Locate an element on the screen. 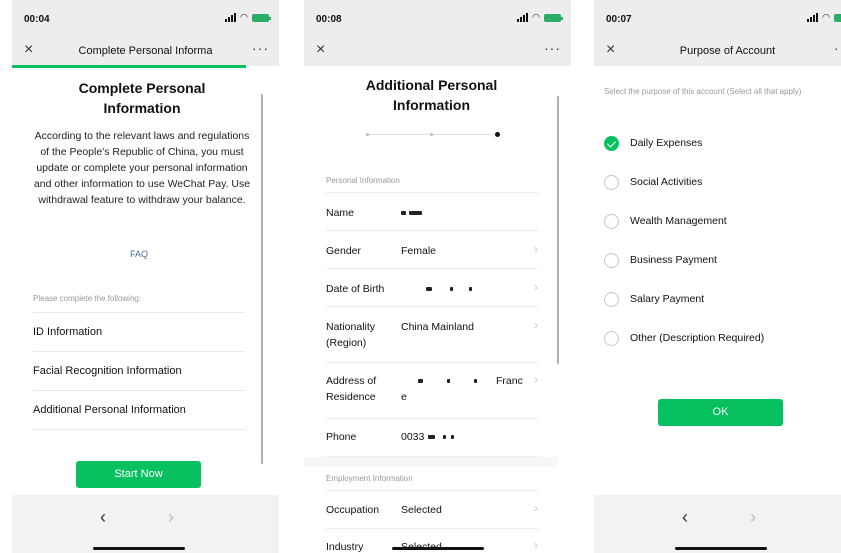 Image resolution: width=841 pixels, height=553 pixels. field-label-line-1: Nationality is located at coordinates (351, 327).